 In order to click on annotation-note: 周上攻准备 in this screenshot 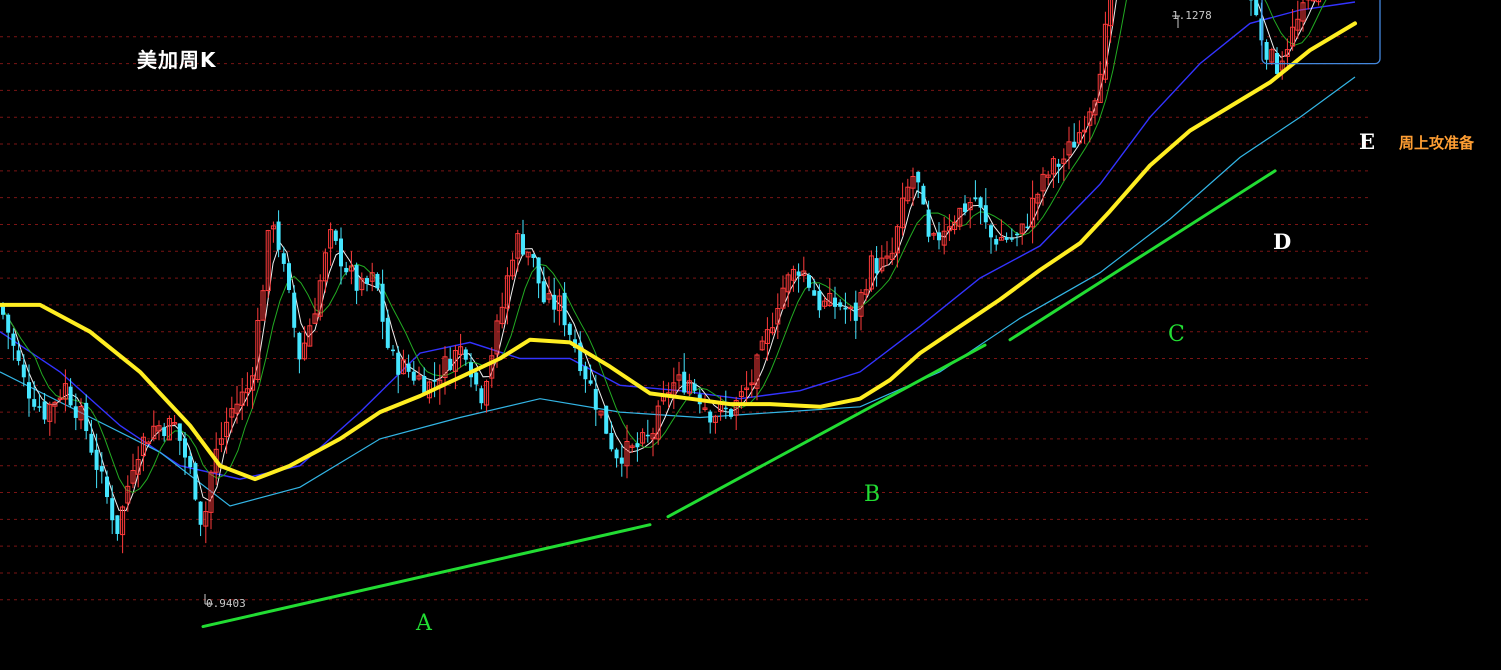, I will do `click(1436, 142)`.